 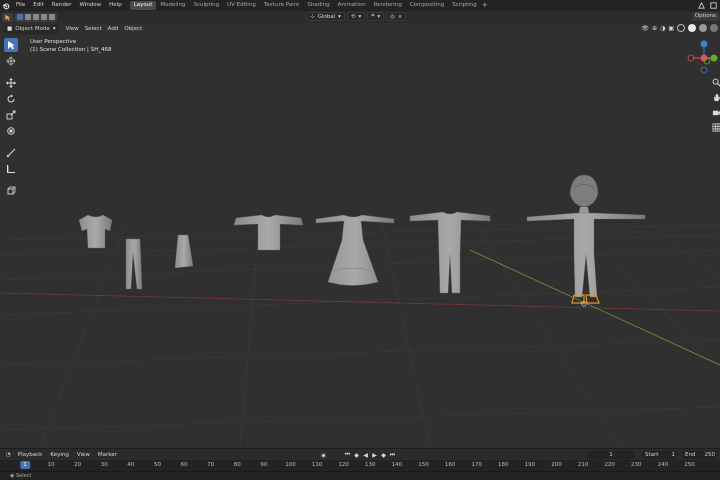 I want to click on tab-animation: Animation, so click(x=352, y=5).